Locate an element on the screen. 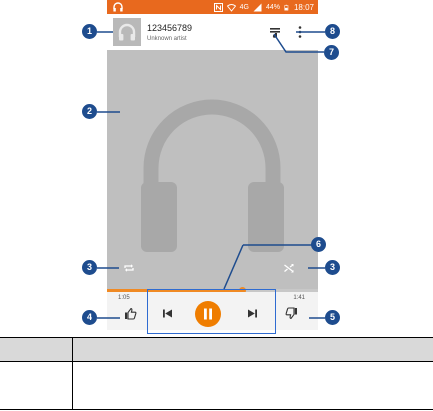 This screenshot has width=433, height=411. callout-8: 8 is located at coordinates (332, 31).